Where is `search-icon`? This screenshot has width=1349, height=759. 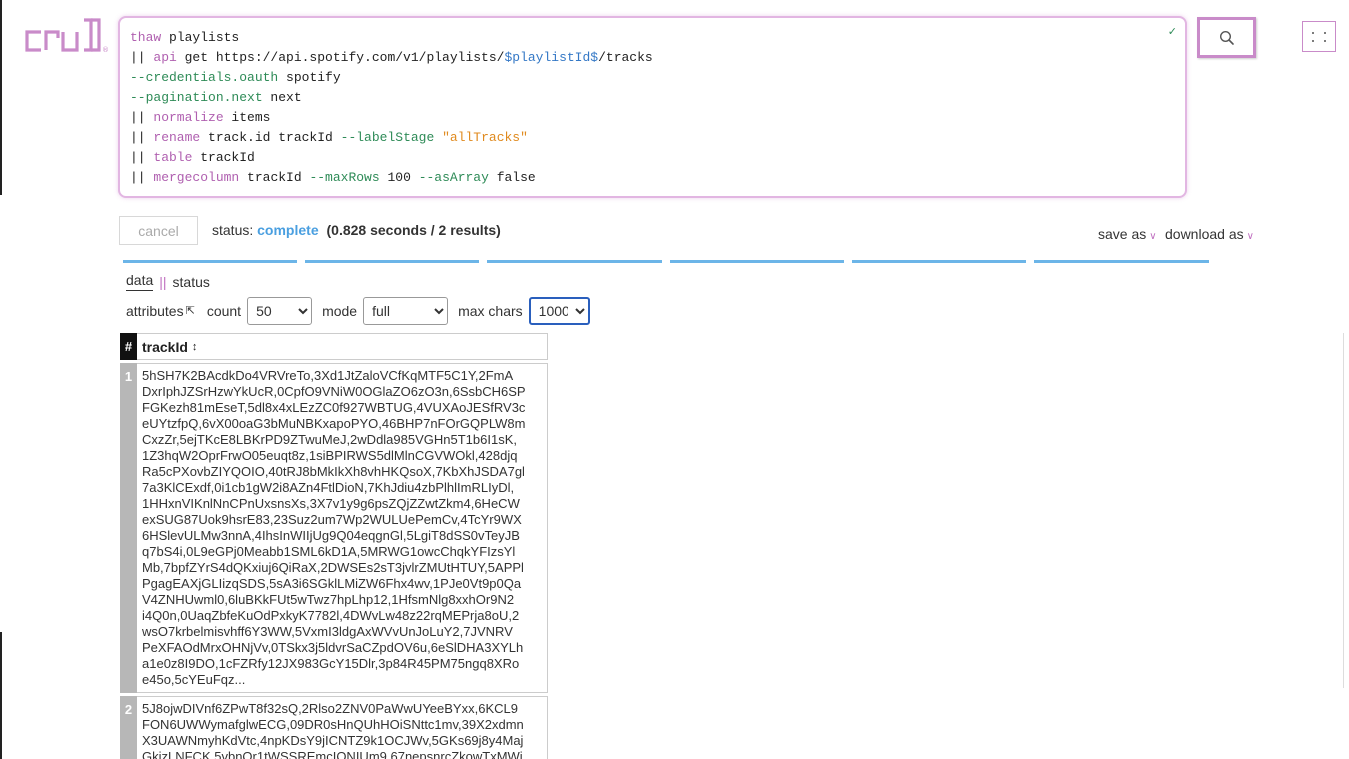 search-icon is located at coordinates (1226, 37).